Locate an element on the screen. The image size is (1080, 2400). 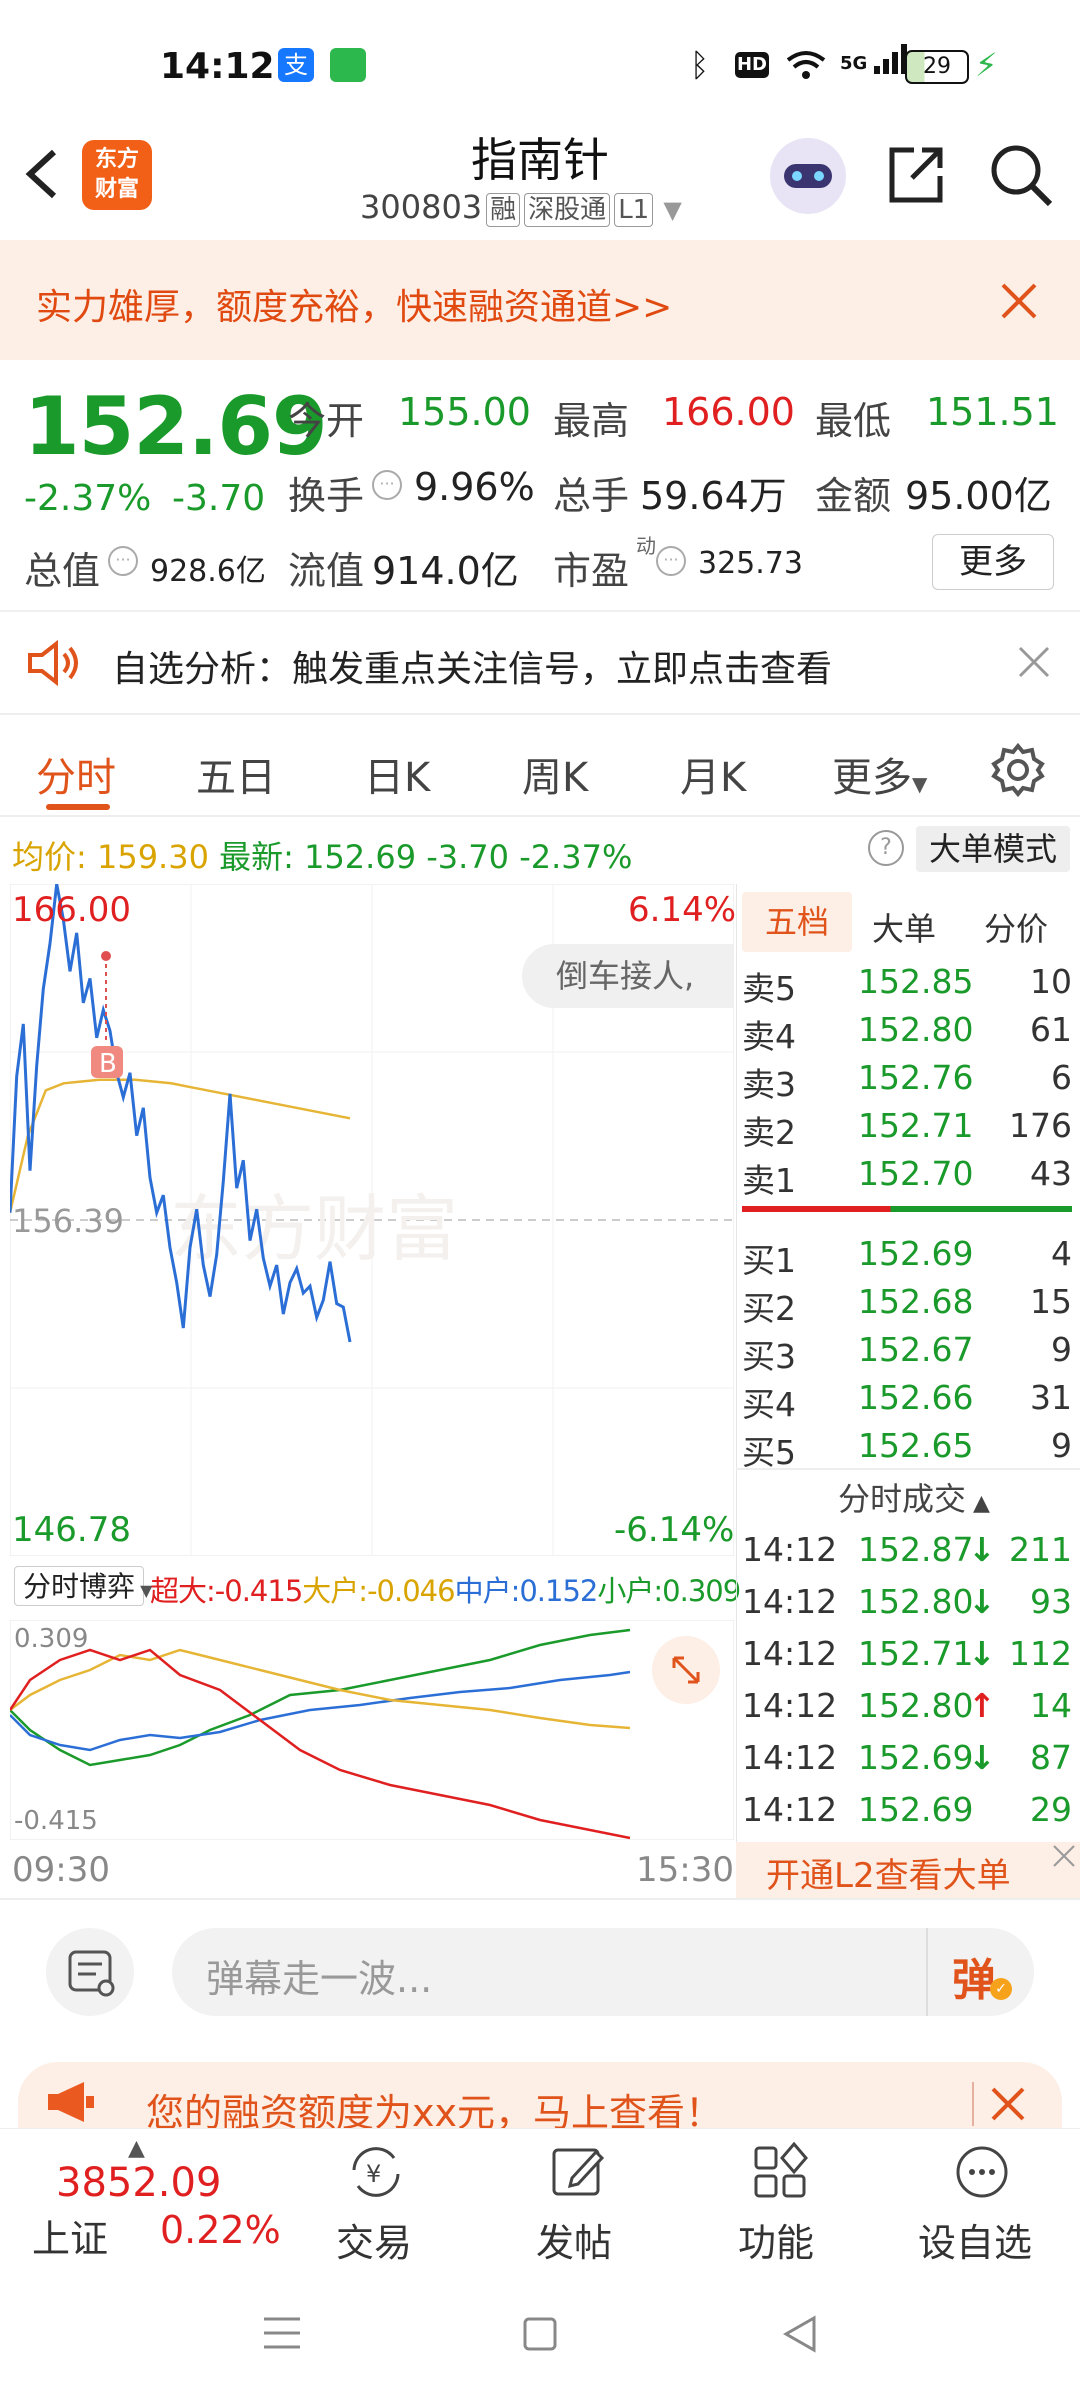
ask-volume: 6 is located at coordinates (1061, 1077).